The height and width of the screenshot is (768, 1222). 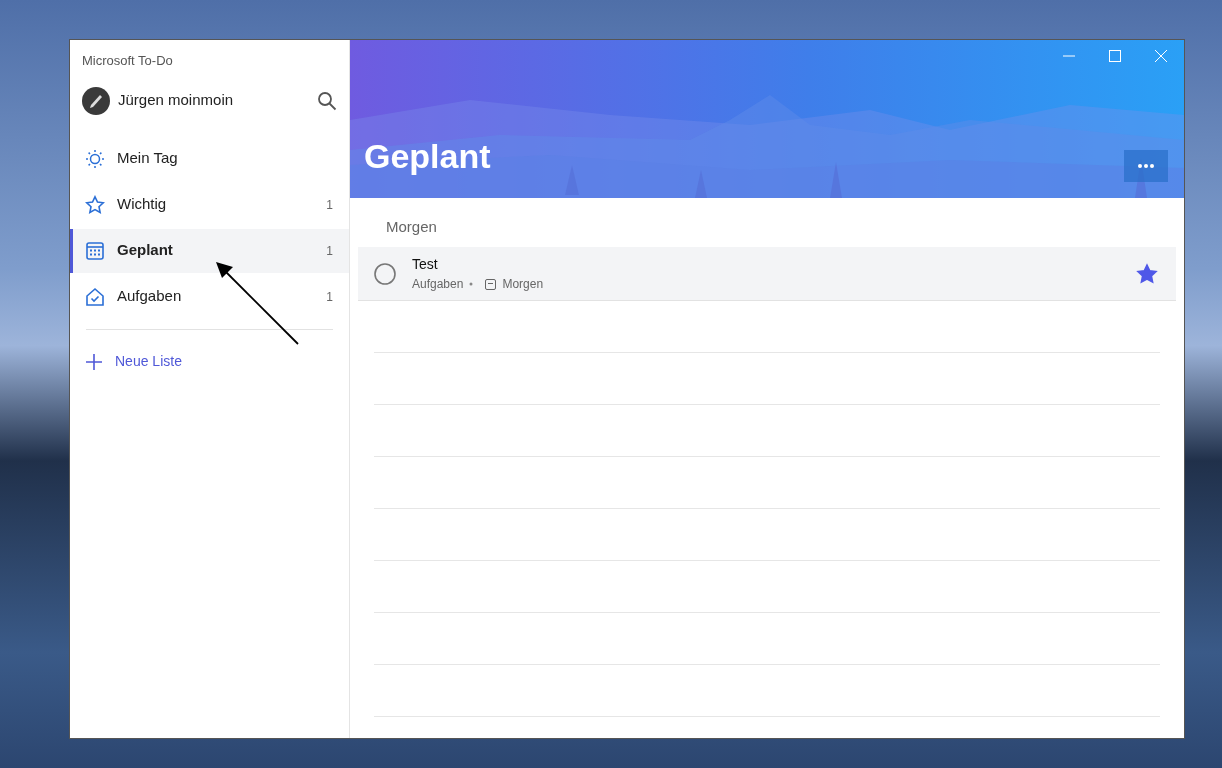 I want to click on sidebar-item: Geplant 1, so click(x=209, y=250).